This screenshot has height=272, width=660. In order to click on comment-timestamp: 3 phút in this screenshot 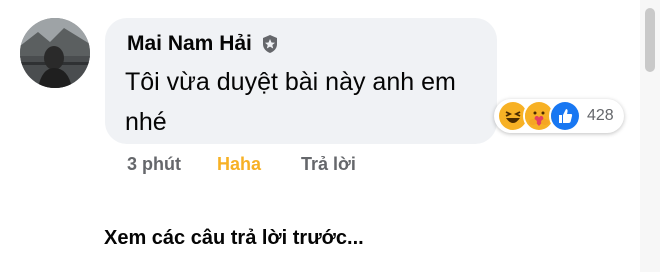, I will do `click(154, 164)`.